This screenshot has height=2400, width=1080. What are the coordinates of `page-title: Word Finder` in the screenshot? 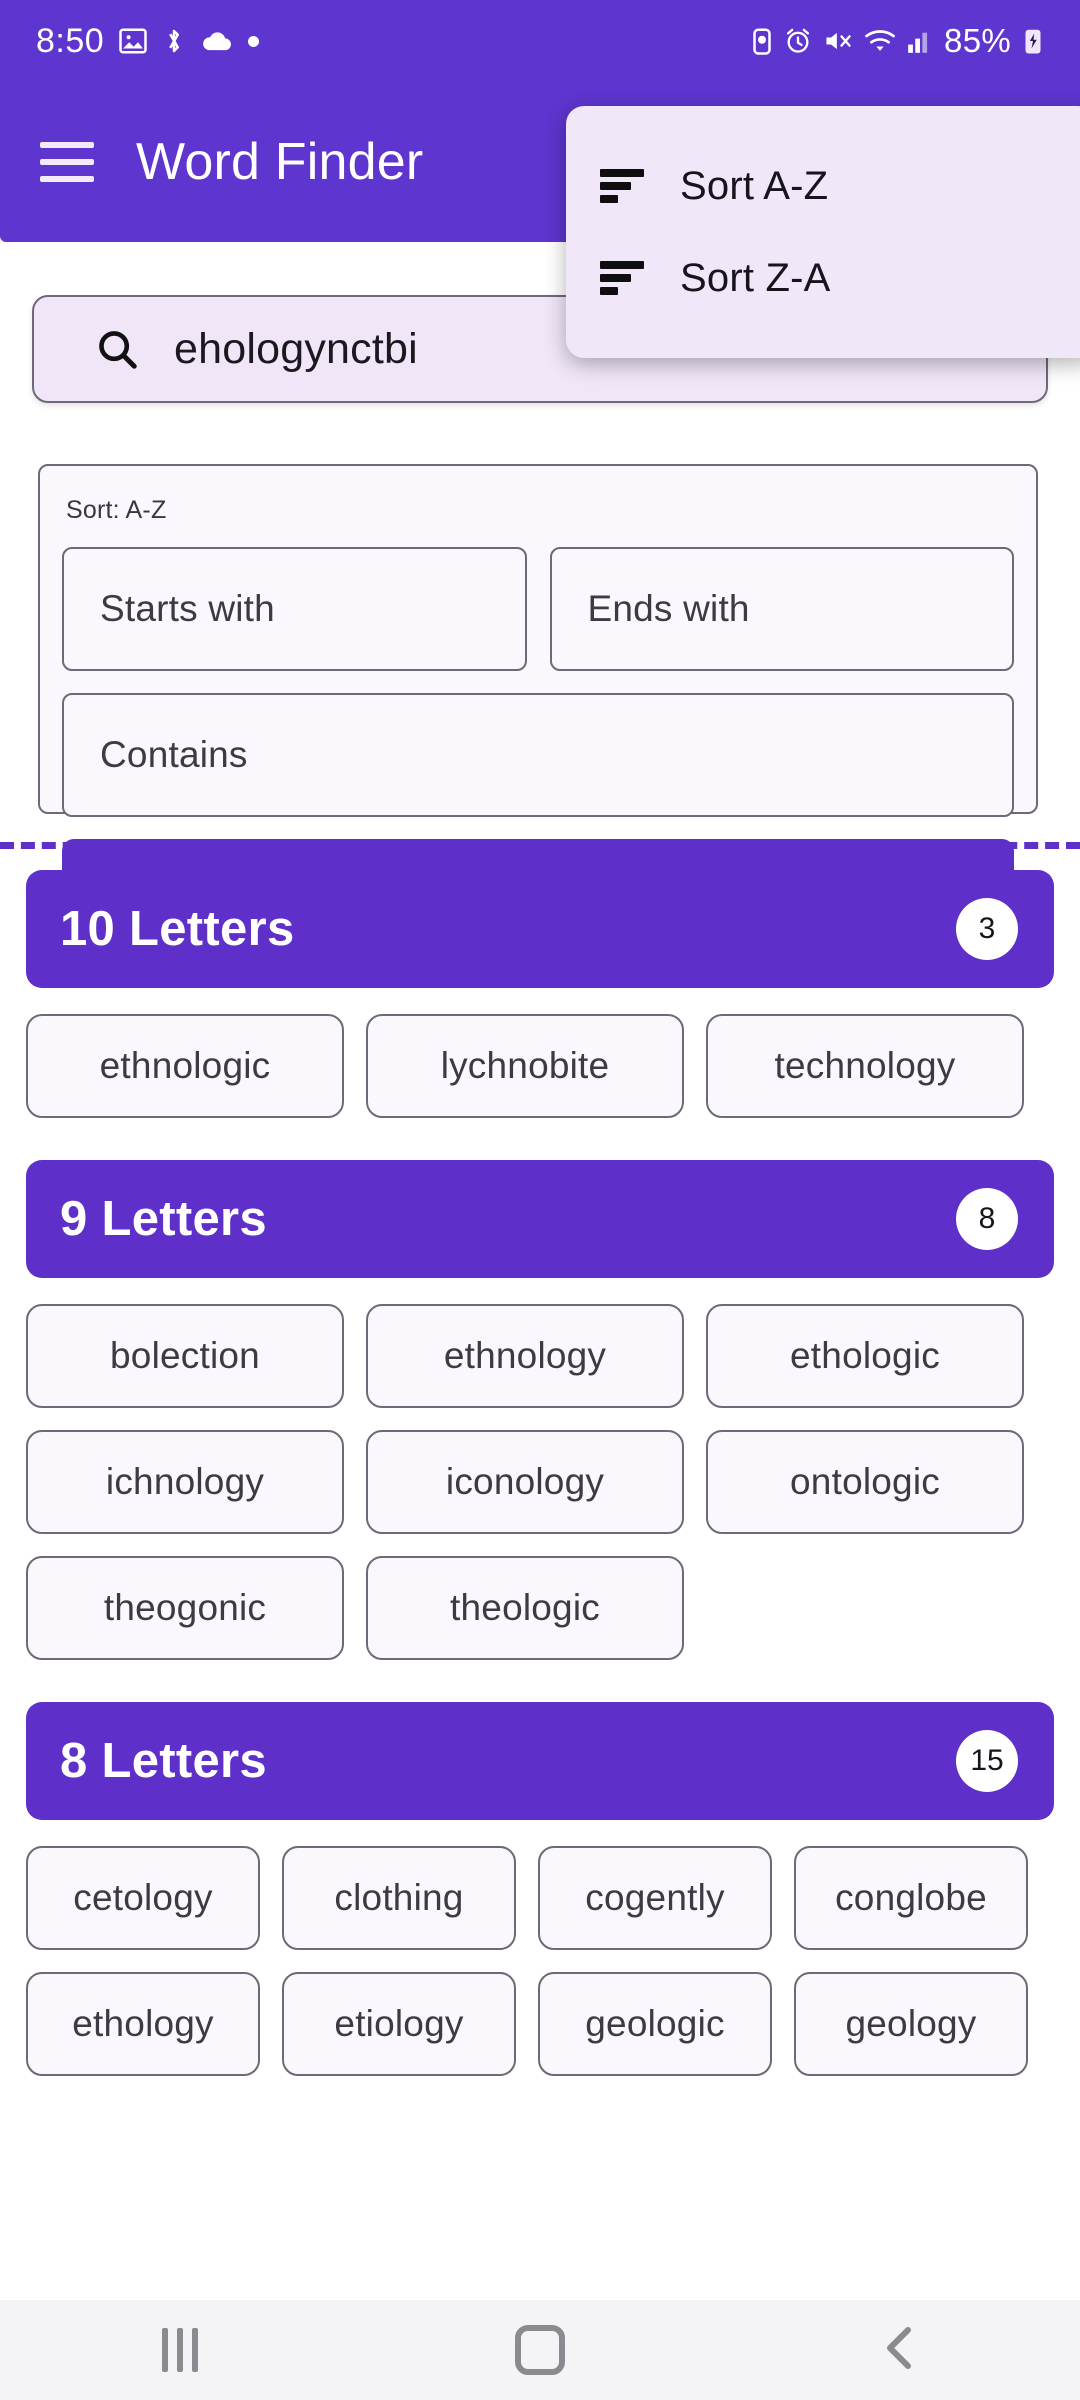 It's located at (280, 162).